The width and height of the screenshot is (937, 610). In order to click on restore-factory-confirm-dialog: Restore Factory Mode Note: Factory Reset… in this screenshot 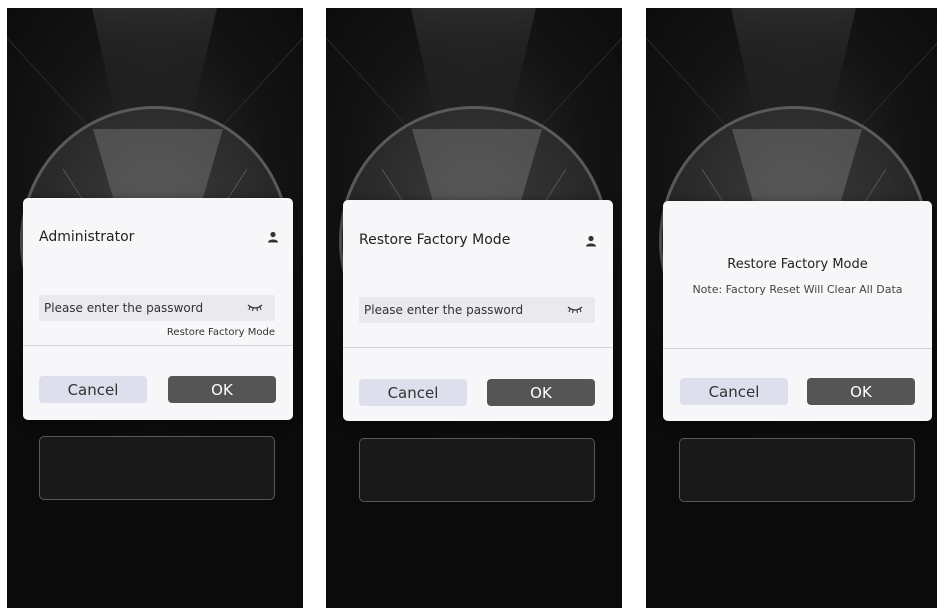, I will do `click(797, 311)`.